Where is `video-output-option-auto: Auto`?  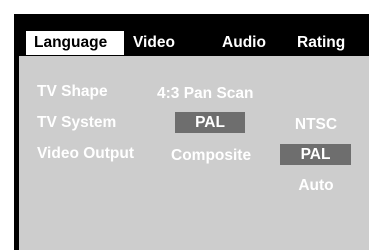 video-output-option-auto: Auto is located at coordinates (316, 186).